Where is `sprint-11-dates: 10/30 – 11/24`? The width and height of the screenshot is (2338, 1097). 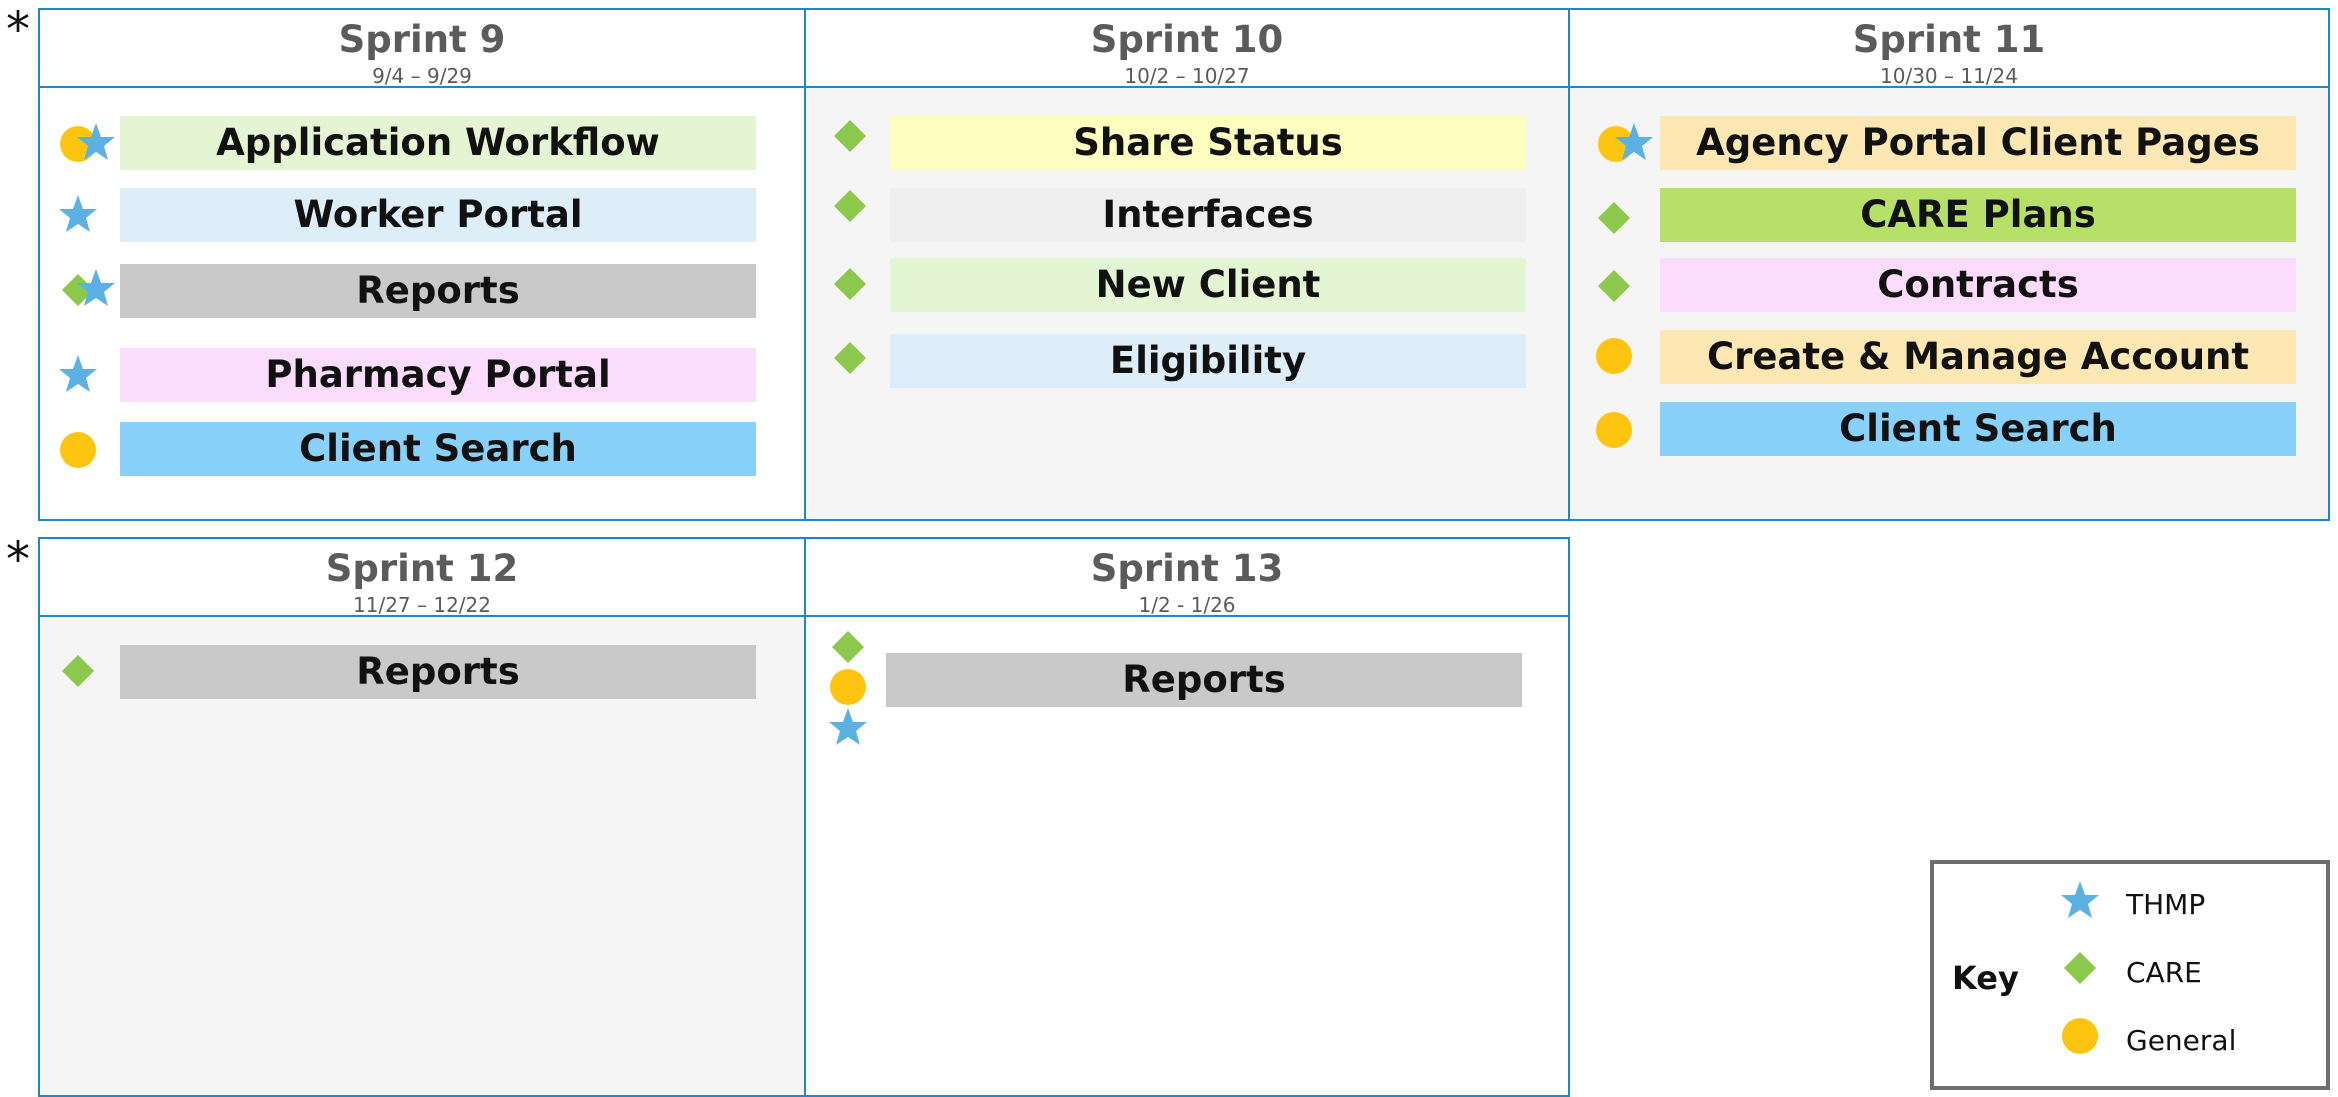 sprint-11-dates: 10/30 – 11/24 is located at coordinates (1949, 76).